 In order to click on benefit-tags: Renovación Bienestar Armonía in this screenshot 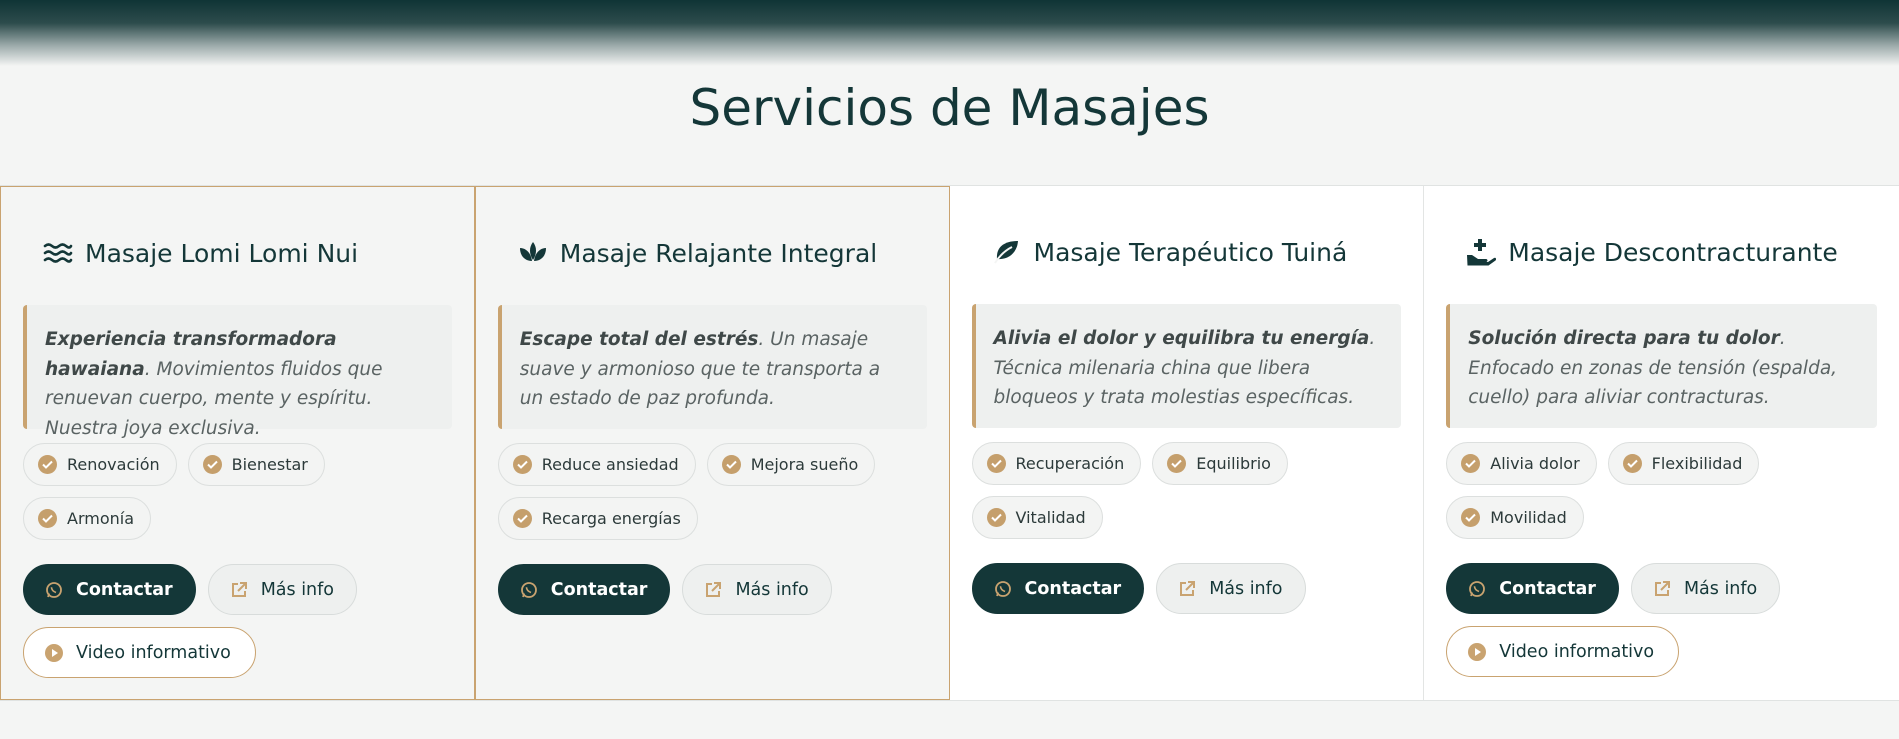, I will do `click(237, 491)`.